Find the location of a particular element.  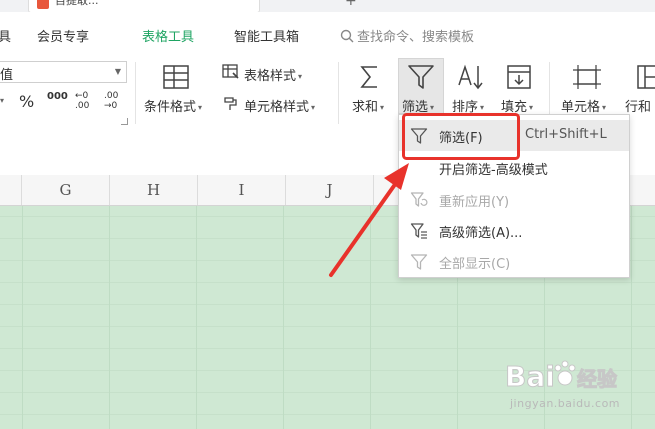

annotation-arrow-shaft is located at coordinates (363, 229).